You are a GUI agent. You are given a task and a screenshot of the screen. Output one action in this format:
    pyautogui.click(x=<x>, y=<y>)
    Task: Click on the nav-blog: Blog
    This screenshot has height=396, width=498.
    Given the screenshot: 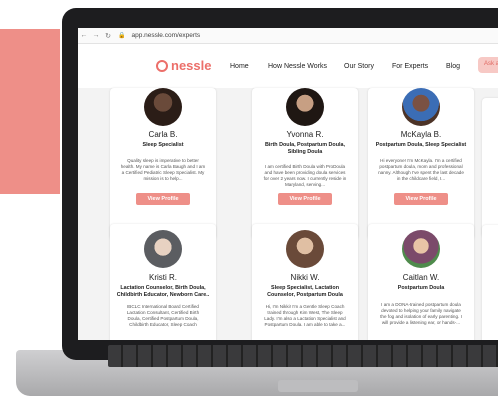 What is the action you would take?
    pyautogui.click(x=453, y=66)
    